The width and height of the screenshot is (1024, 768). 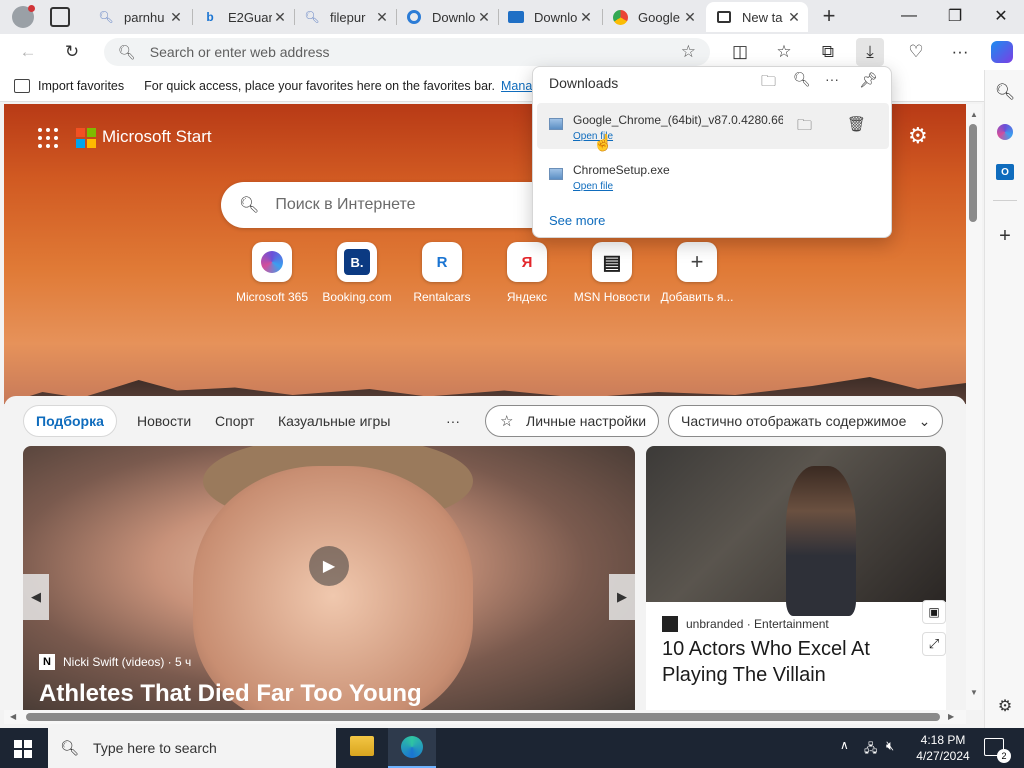 What do you see at coordinates (955, 16) in the screenshot?
I see `restore-button: ❐` at bounding box center [955, 16].